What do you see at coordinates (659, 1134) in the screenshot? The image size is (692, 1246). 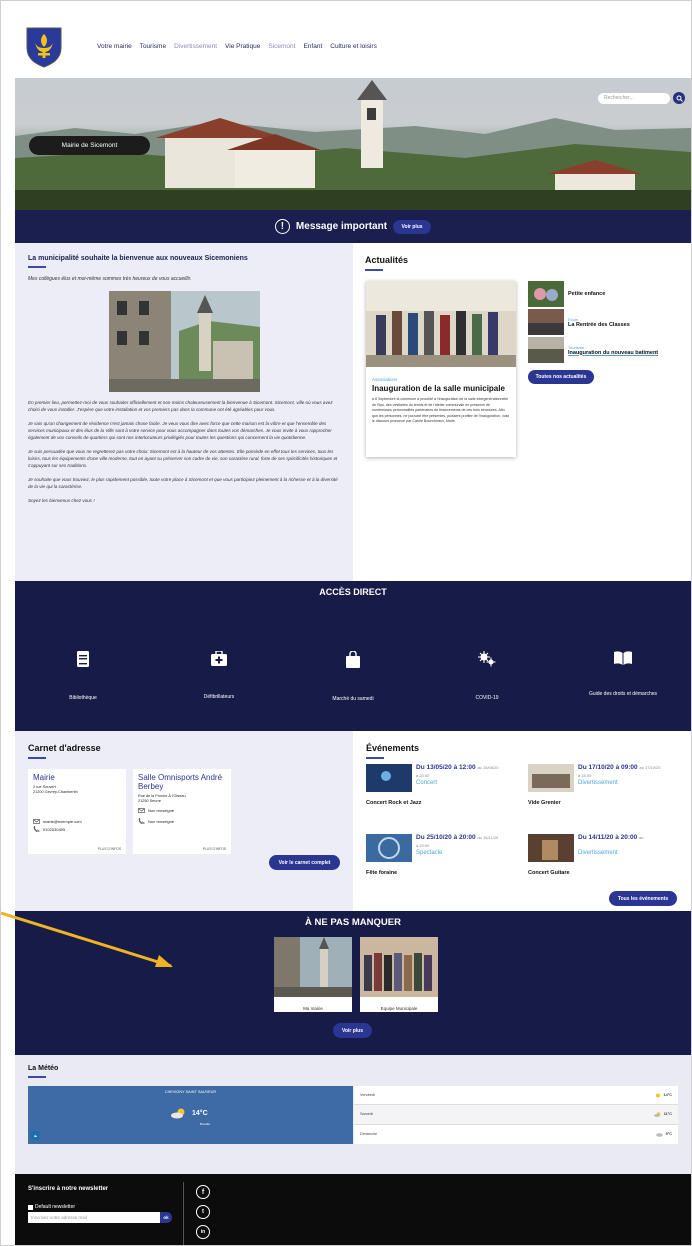 I see `cloud-icon` at bounding box center [659, 1134].